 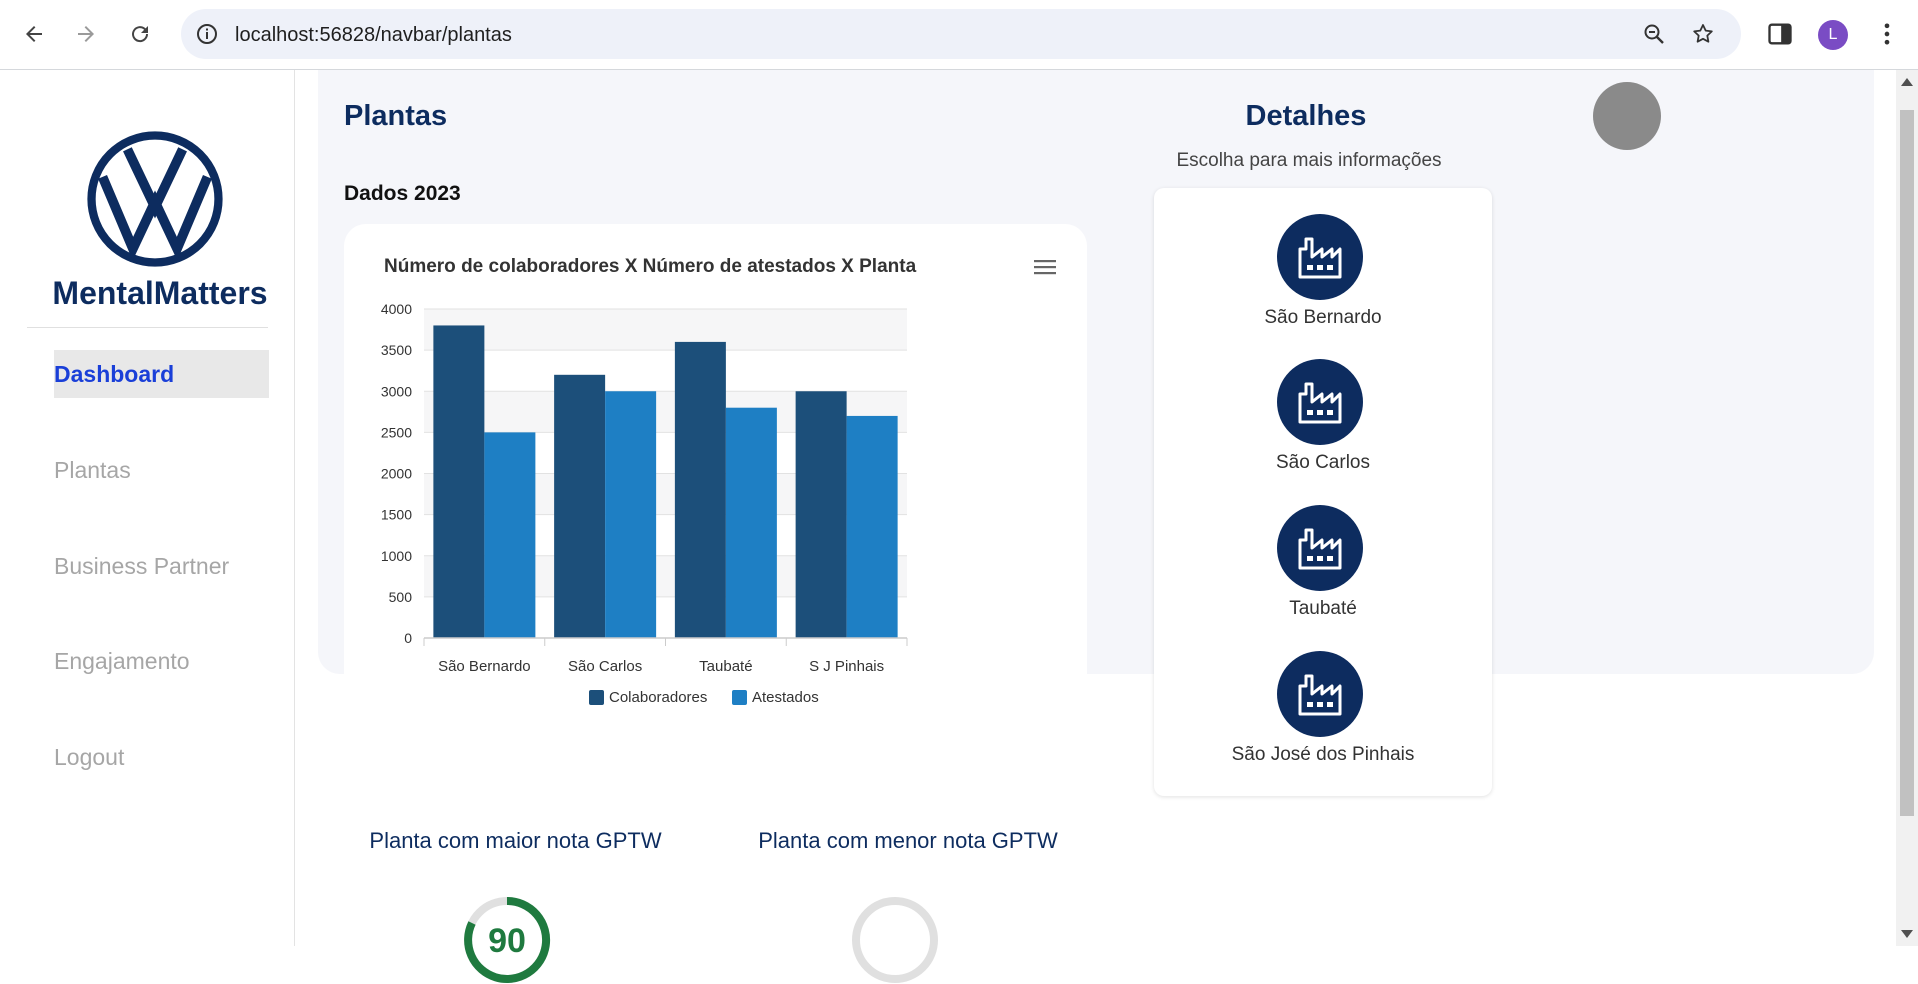 I want to click on page-title: Plantas, so click(x=396, y=116).